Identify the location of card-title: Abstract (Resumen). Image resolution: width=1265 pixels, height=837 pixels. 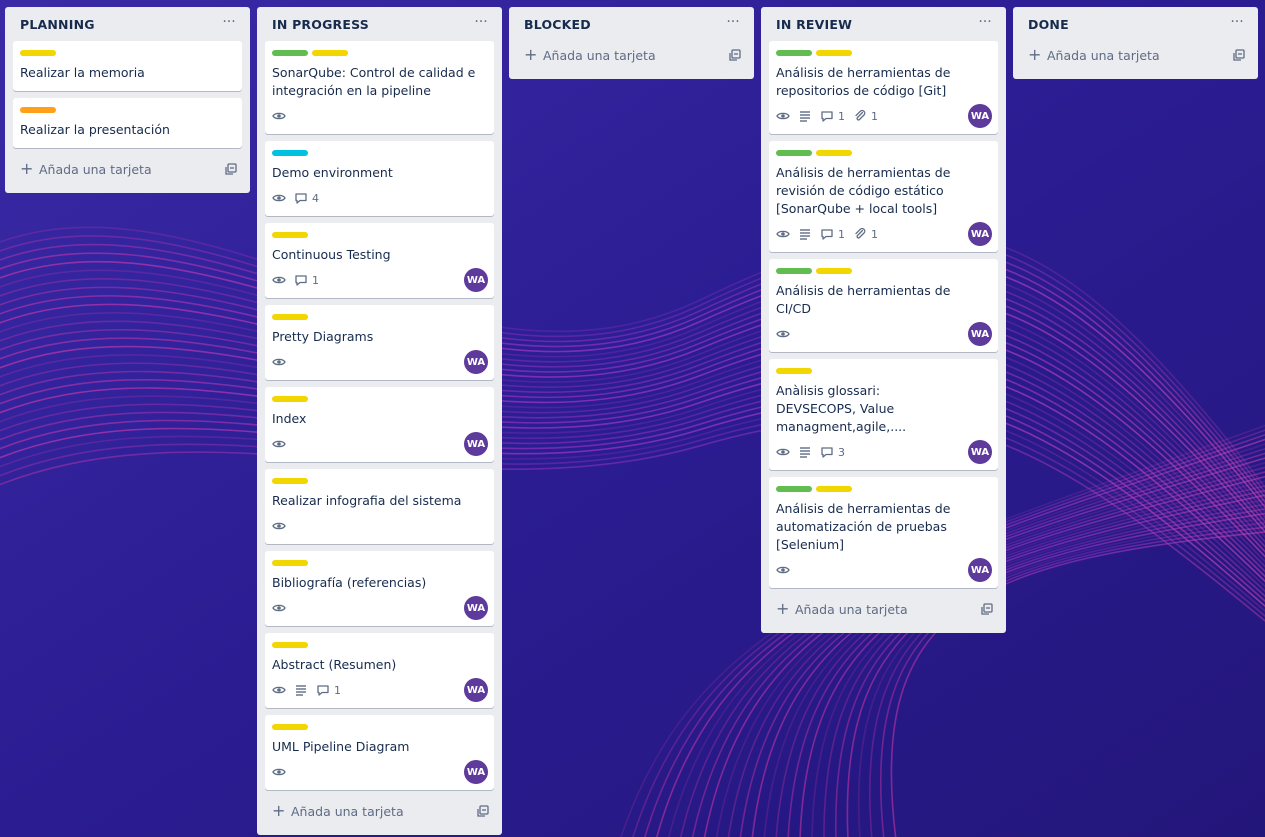
(334, 664).